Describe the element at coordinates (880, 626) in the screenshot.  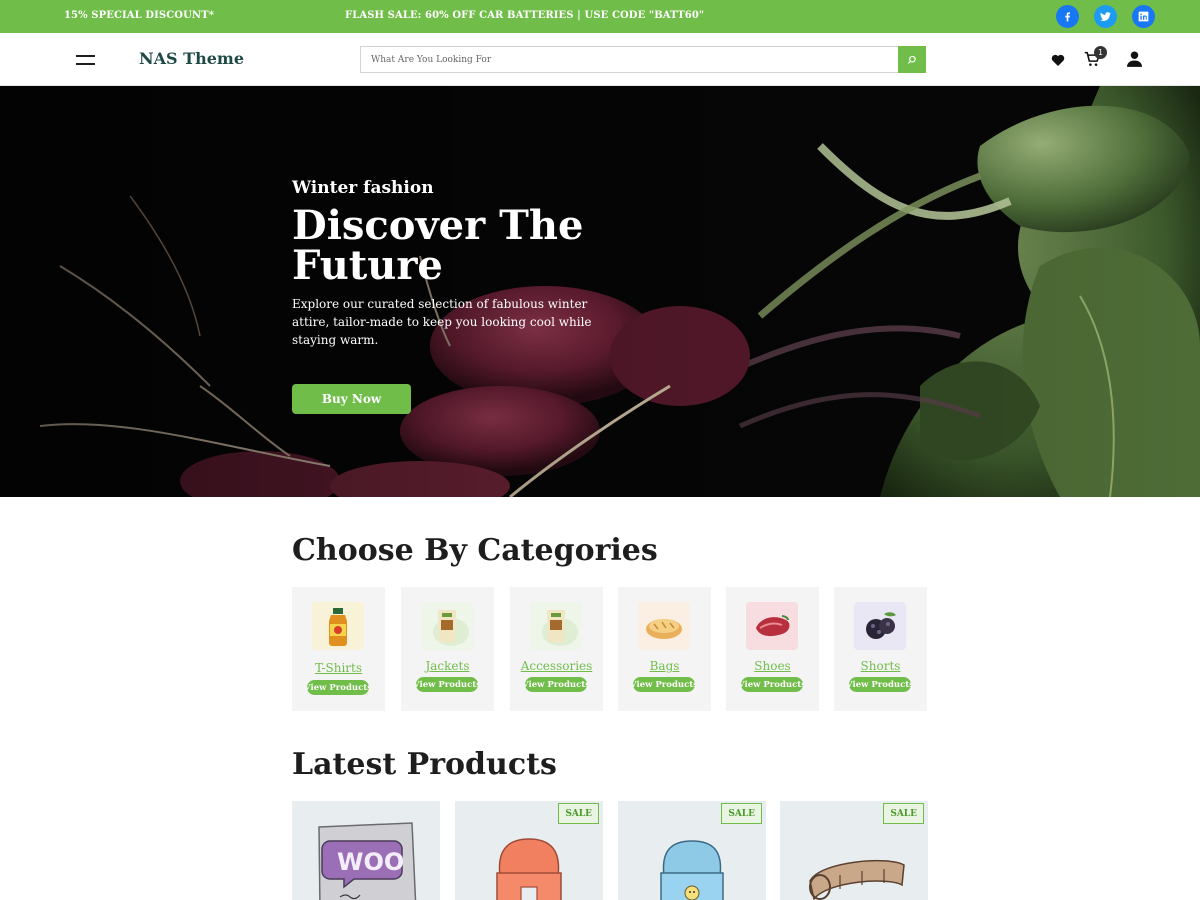
I see `blackberry-icon` at that location.